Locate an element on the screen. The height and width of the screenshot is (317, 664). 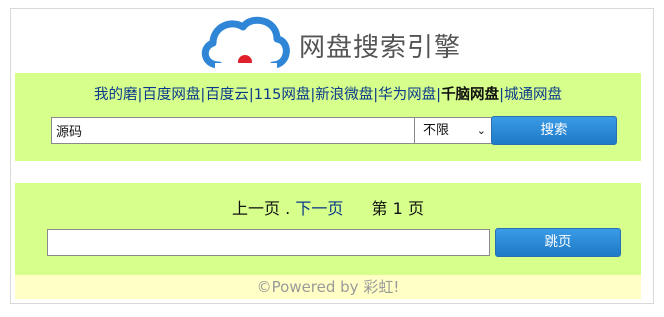
prev-page-link: 上一页 is located at coordinates (256, 208).